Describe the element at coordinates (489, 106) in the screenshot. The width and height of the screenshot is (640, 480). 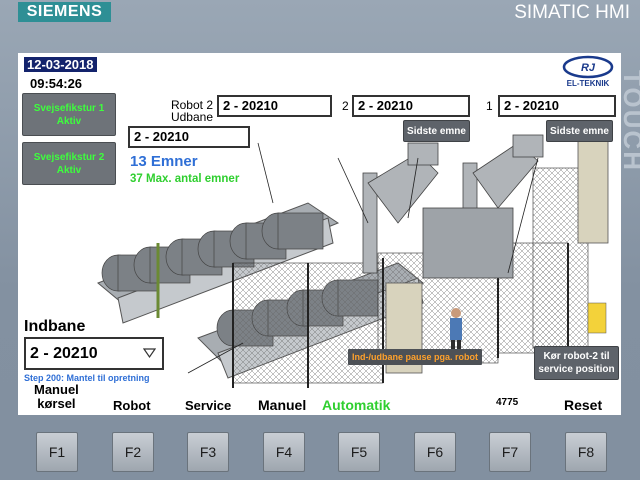
I see `lane-1-number: 1` at that location.